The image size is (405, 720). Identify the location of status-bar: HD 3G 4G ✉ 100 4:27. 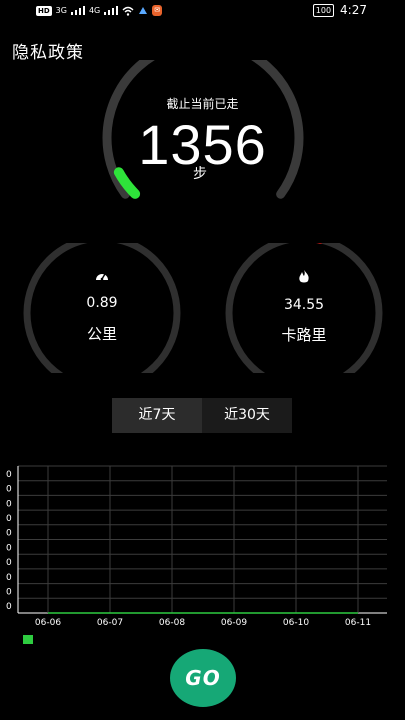
(202, 12).